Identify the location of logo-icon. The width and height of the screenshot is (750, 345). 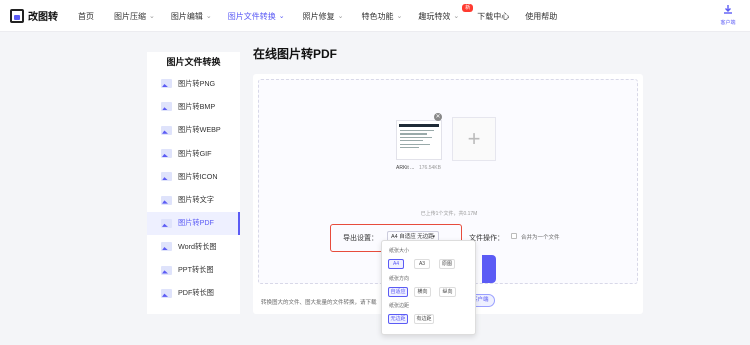
(17, 15).